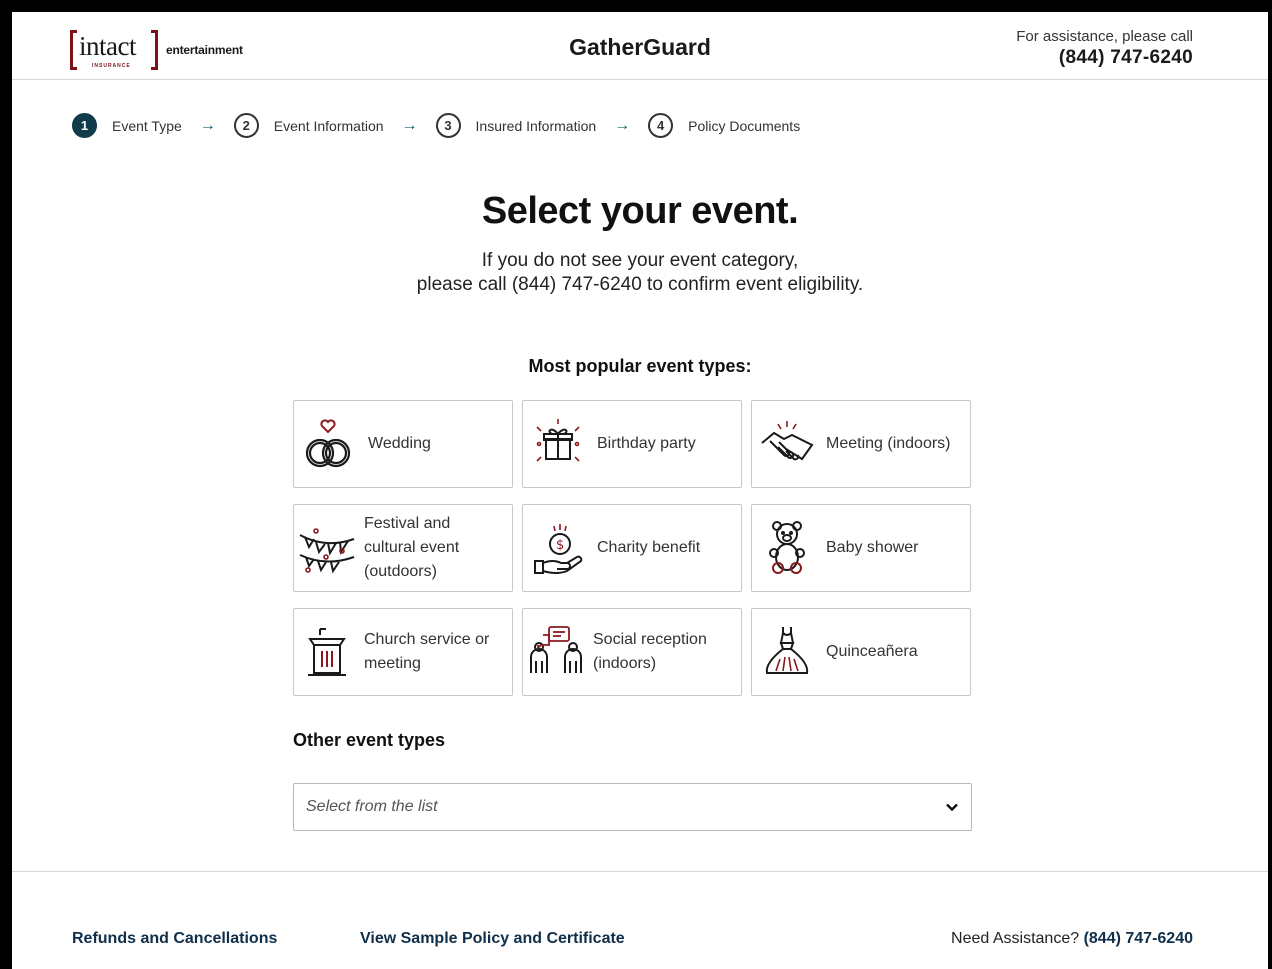 Image resolution: width=1272 pixels, height=969 pixels. I want to click on event-card-social-reception: Social reception (indoors), so click(632, 652).